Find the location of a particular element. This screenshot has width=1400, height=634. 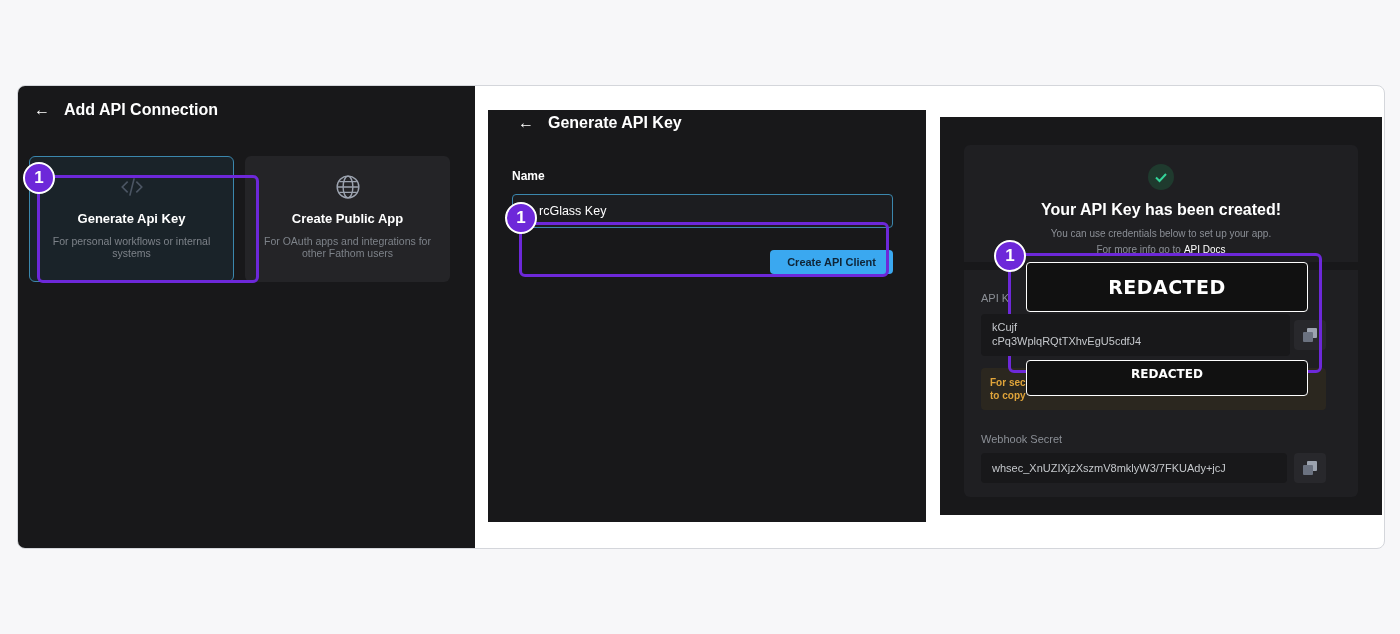

field-label: Name is located at coordinates (529, 176).